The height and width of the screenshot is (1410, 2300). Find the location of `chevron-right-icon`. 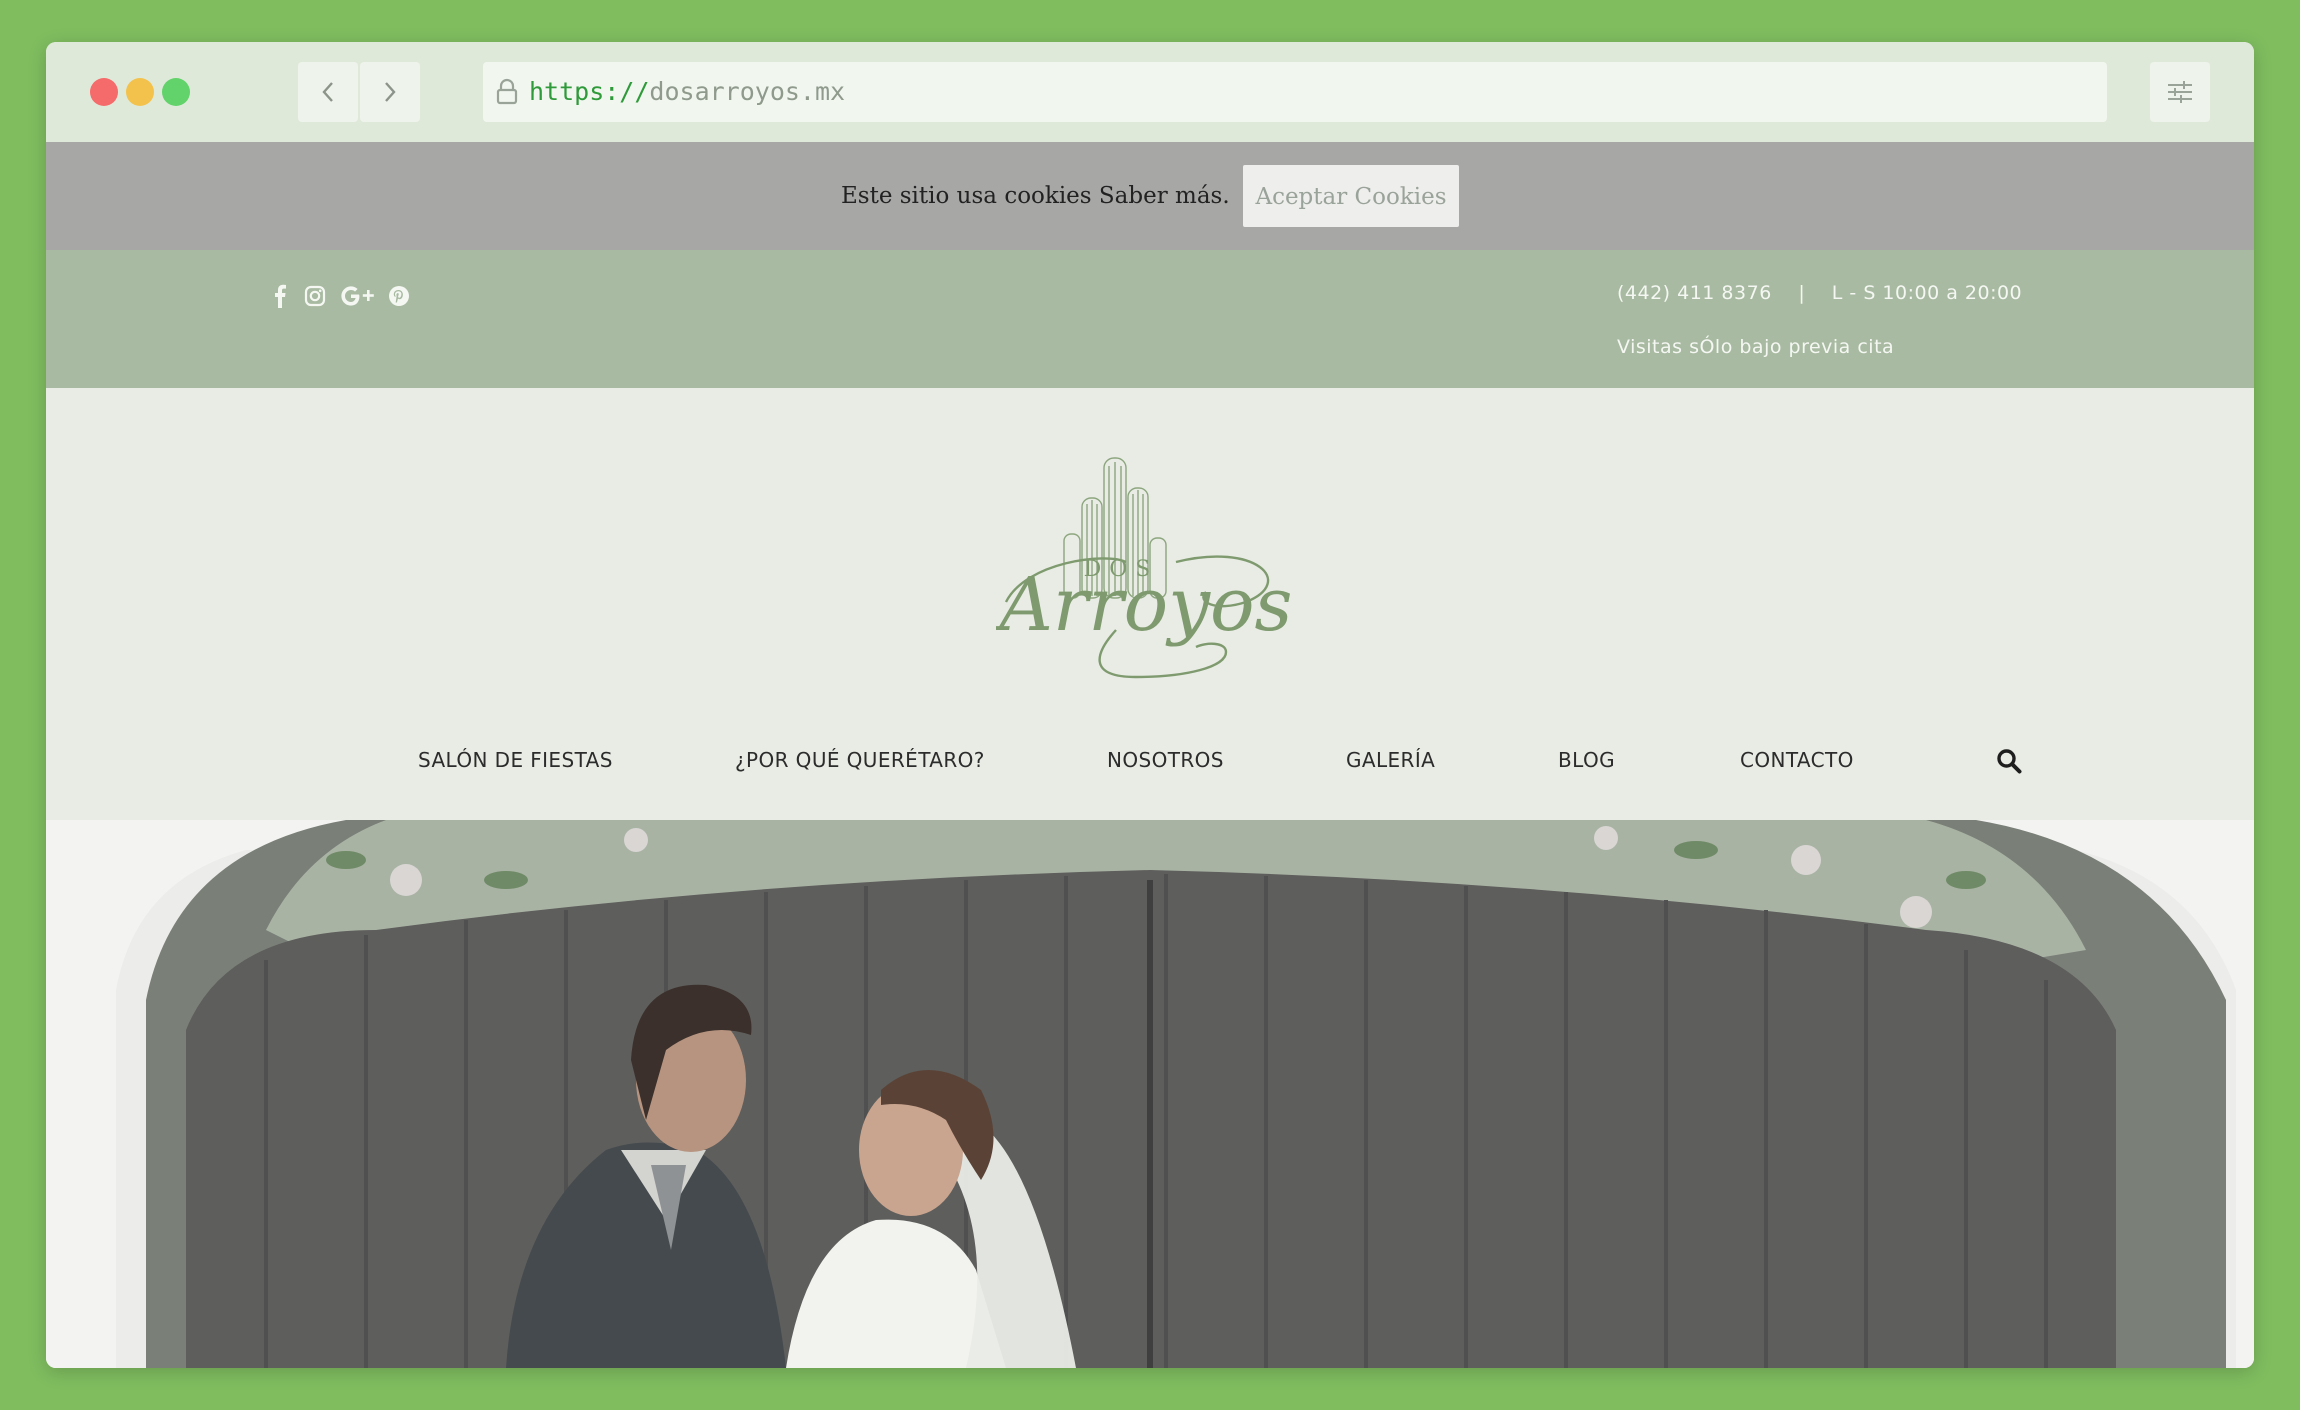

chevron-right-icon is located at coordinates (390, 92).